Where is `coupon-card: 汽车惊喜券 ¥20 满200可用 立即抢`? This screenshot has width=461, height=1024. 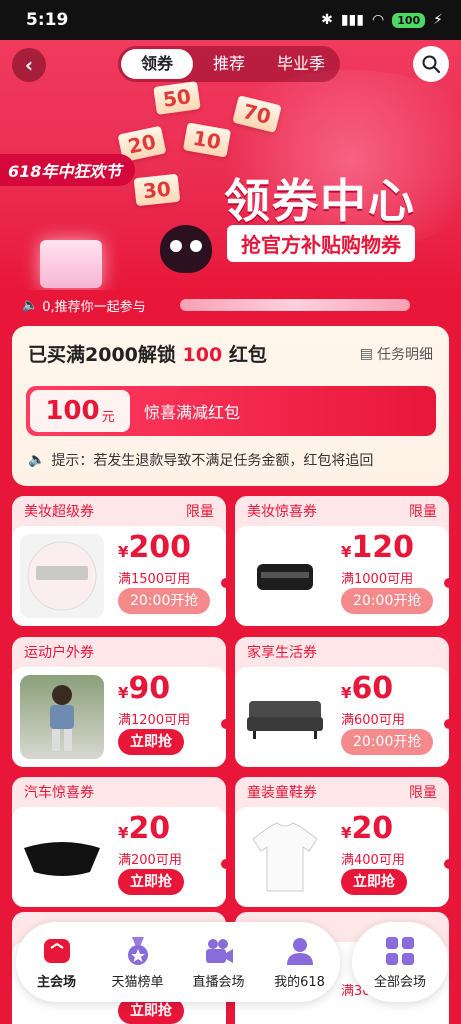
coupon-card: 汽车惊喜券 ¥20 满200可用 立即抢 is located at coordinates (119, 842).